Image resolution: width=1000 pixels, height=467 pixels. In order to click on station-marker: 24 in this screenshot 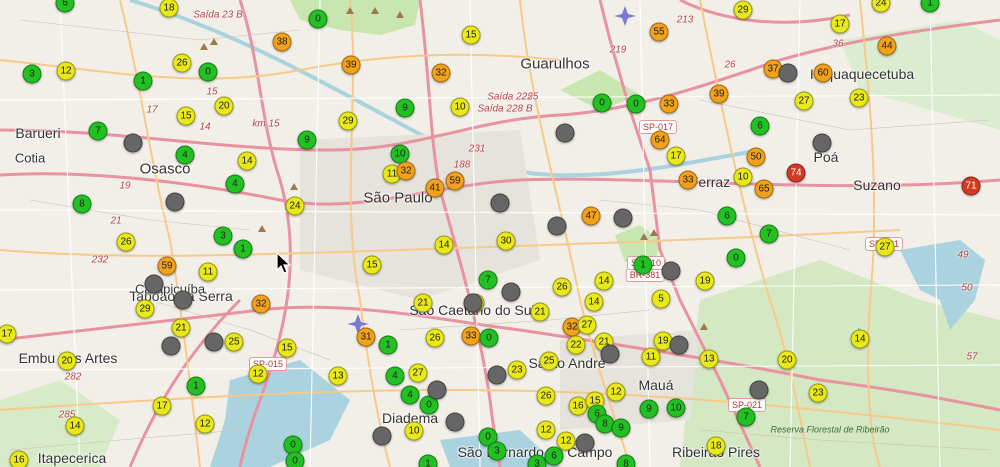, I will do `click(295, 206)`.